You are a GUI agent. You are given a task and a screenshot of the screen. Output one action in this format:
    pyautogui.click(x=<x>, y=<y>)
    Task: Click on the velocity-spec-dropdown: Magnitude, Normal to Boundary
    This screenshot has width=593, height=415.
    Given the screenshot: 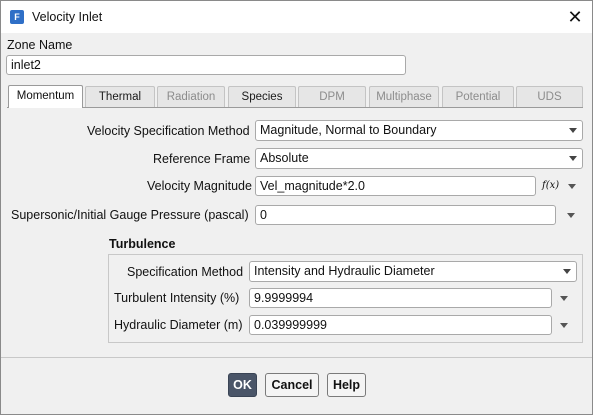 What is the action you would take?
    pyautogui.click(x=419, y=130)
    